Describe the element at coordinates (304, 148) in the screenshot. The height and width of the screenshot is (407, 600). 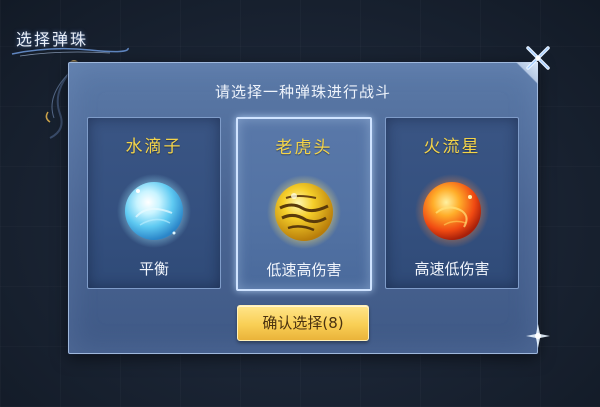
I see `marble-name: 老虎头` at that location.